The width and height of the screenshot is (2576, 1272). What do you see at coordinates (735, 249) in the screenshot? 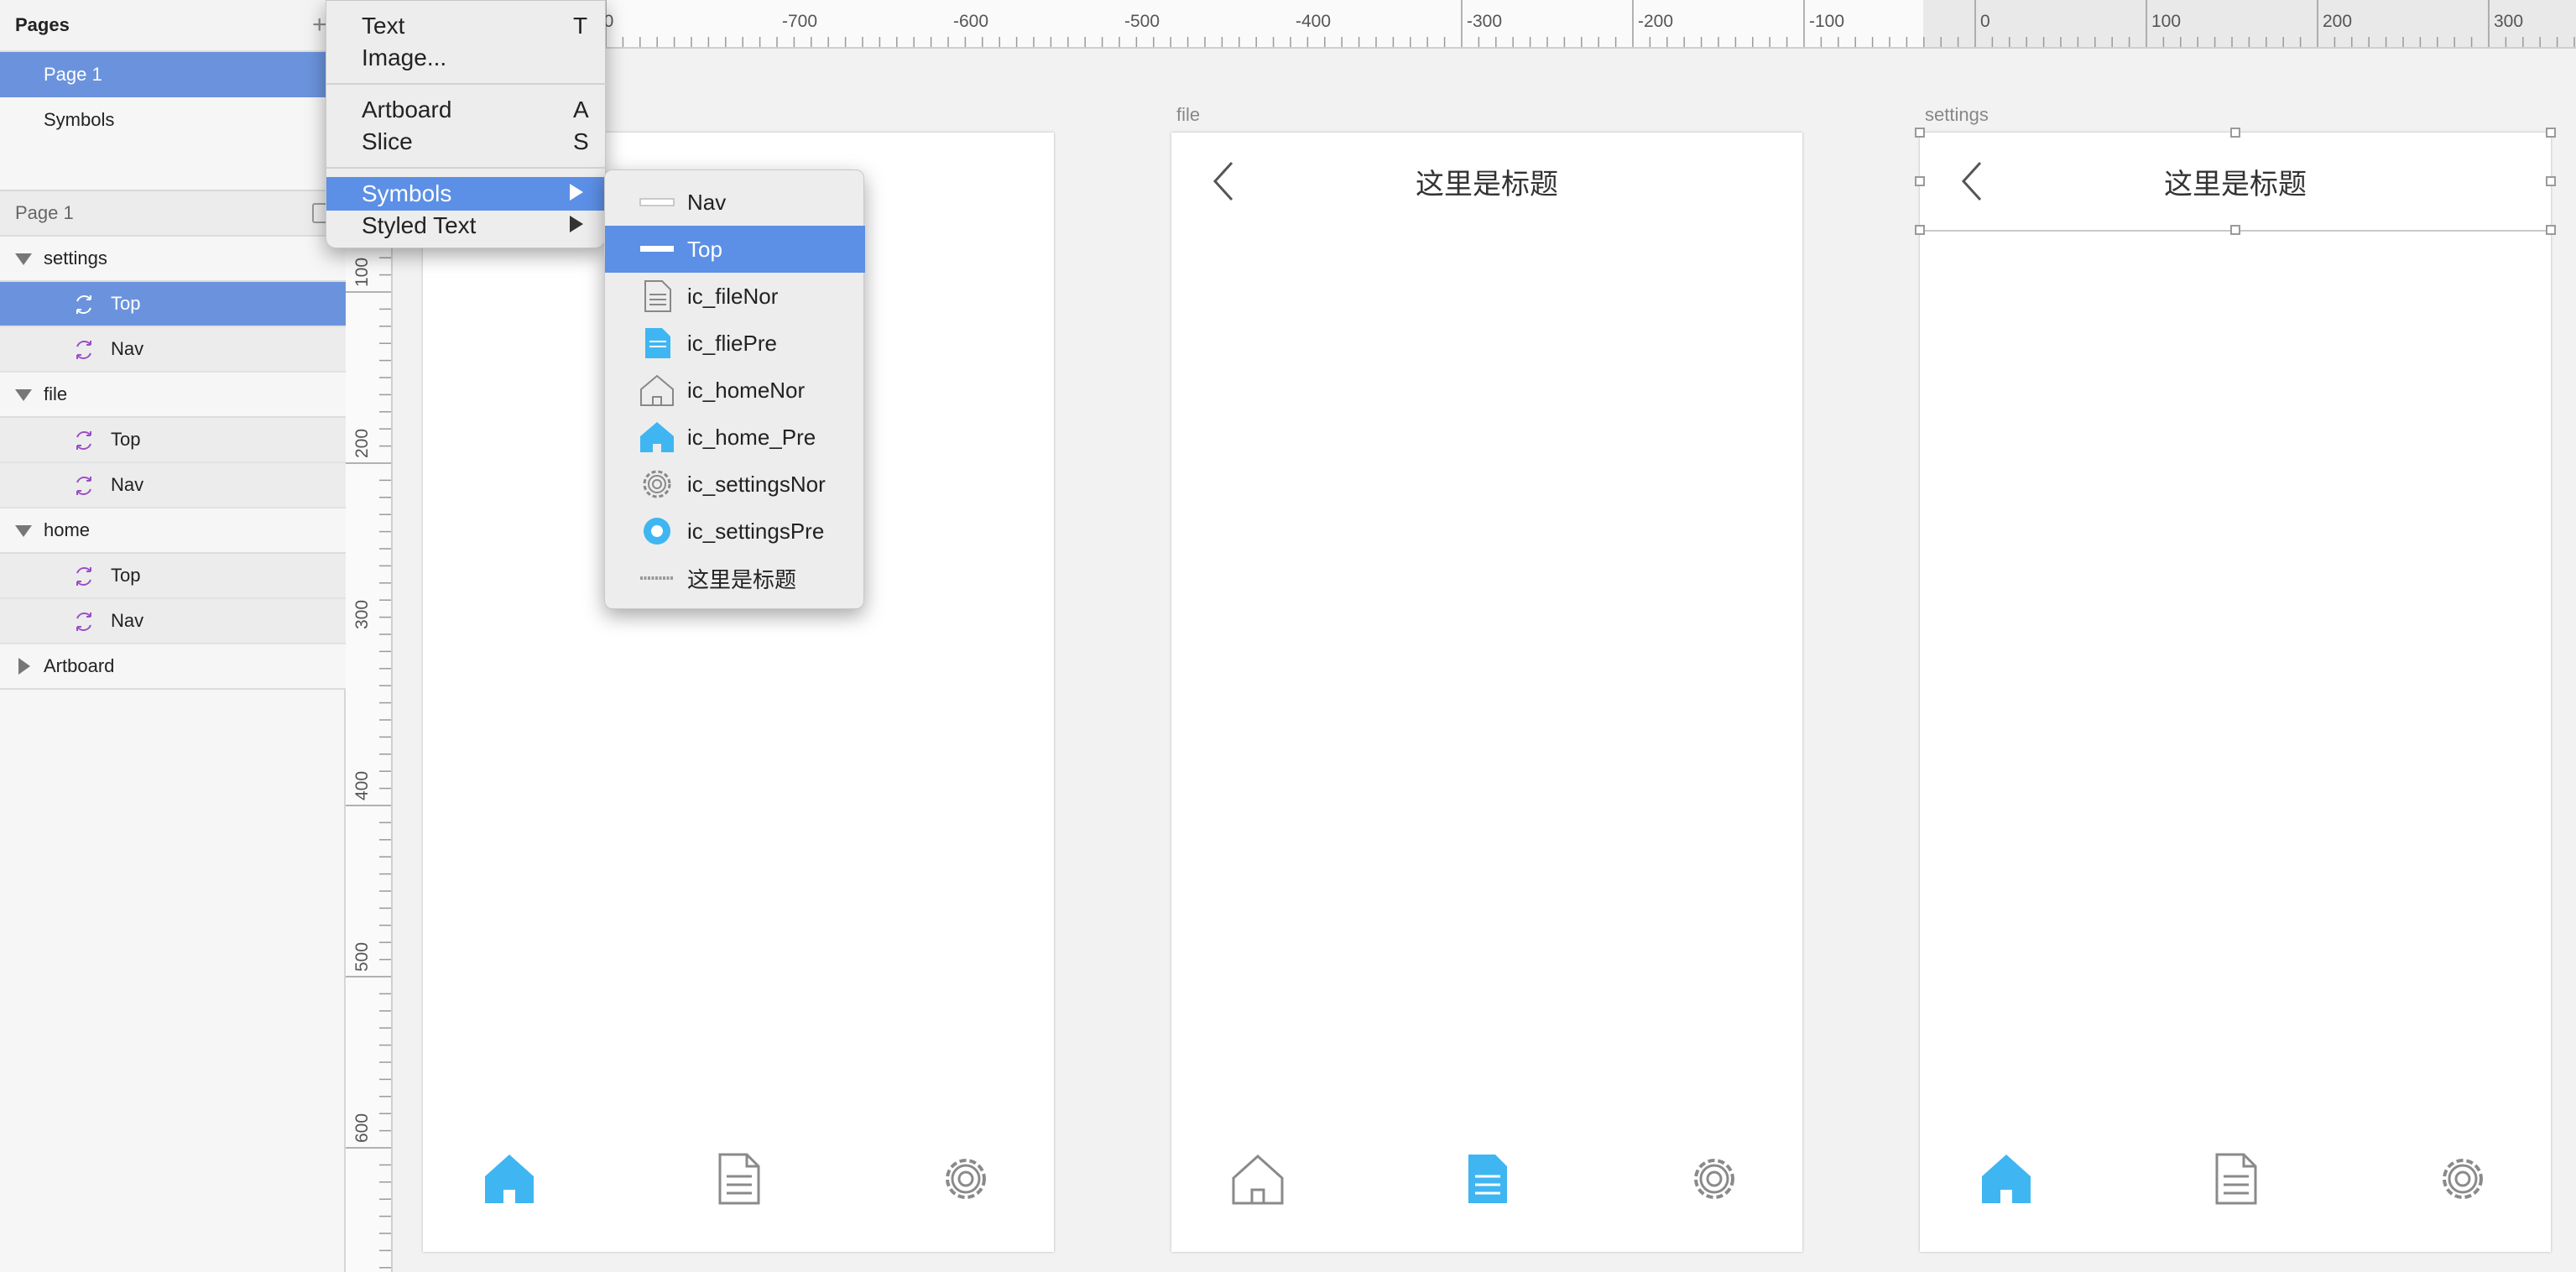
I see `submenu-item-top: Top` at bounding box center [735, 249].